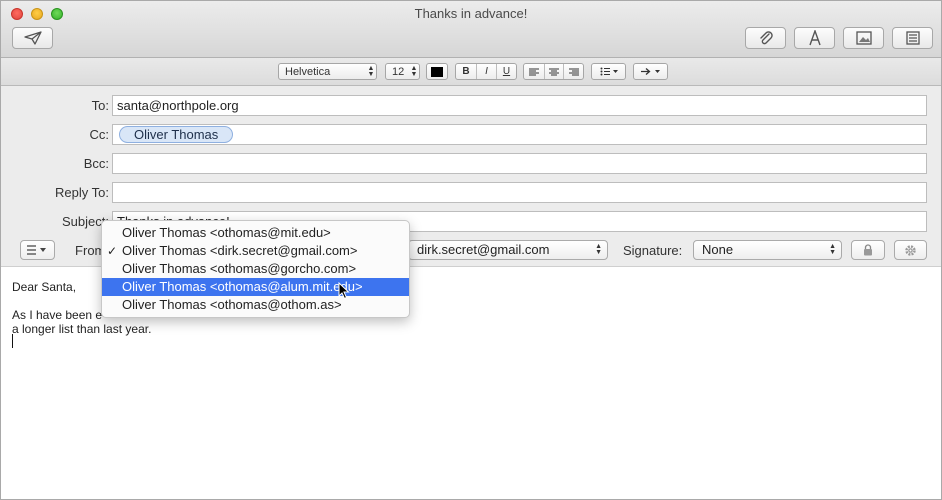 The width and height of the screenshot is (942, 500). I want to click on reply-to-field, so click(519, 192).